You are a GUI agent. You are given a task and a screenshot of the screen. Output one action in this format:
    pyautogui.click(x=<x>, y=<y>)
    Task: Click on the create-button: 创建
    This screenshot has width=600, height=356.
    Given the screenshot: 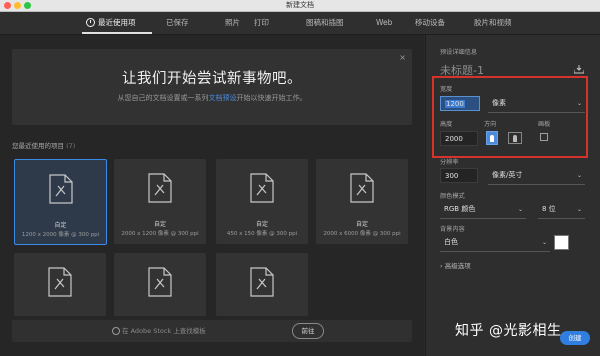 What is the action you would take?
    pyautogui.click(x=575, y=338)
    